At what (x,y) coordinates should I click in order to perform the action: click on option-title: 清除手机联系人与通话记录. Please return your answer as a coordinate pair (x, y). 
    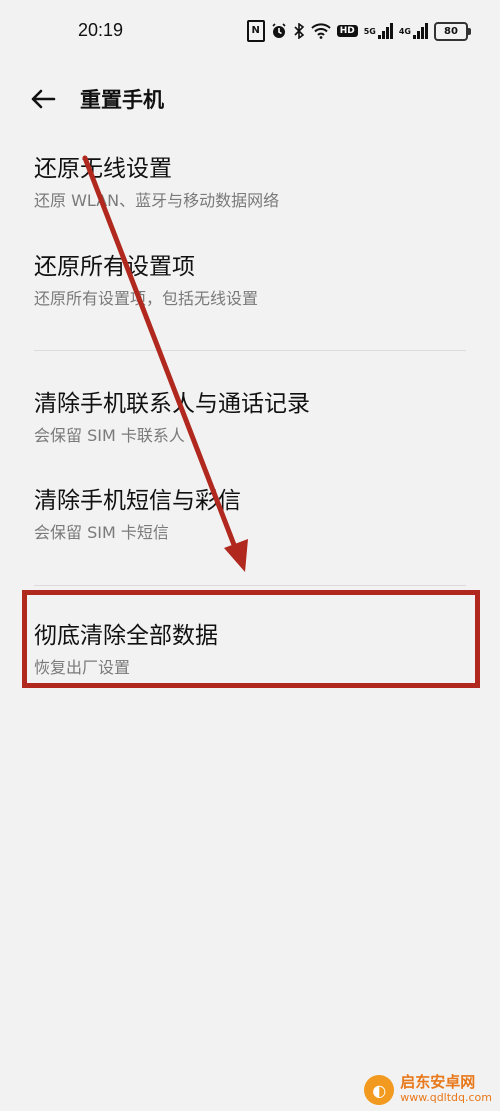
    Looking at the image, I should click on (172, 404).